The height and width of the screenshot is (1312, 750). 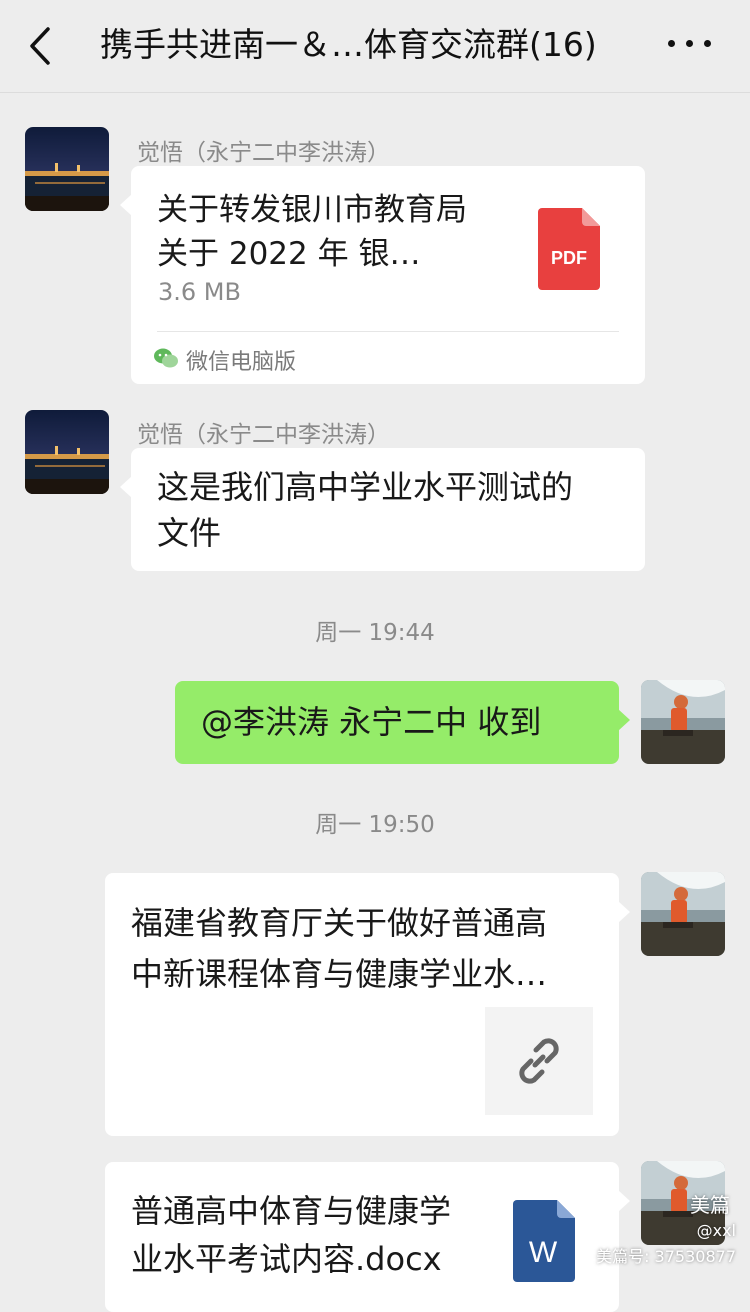 What do you see at coordinates (666, 1256) in the screenshot?
I see `watermark-id: 美篇号: 37530877` at bounding box center [666, 1256].